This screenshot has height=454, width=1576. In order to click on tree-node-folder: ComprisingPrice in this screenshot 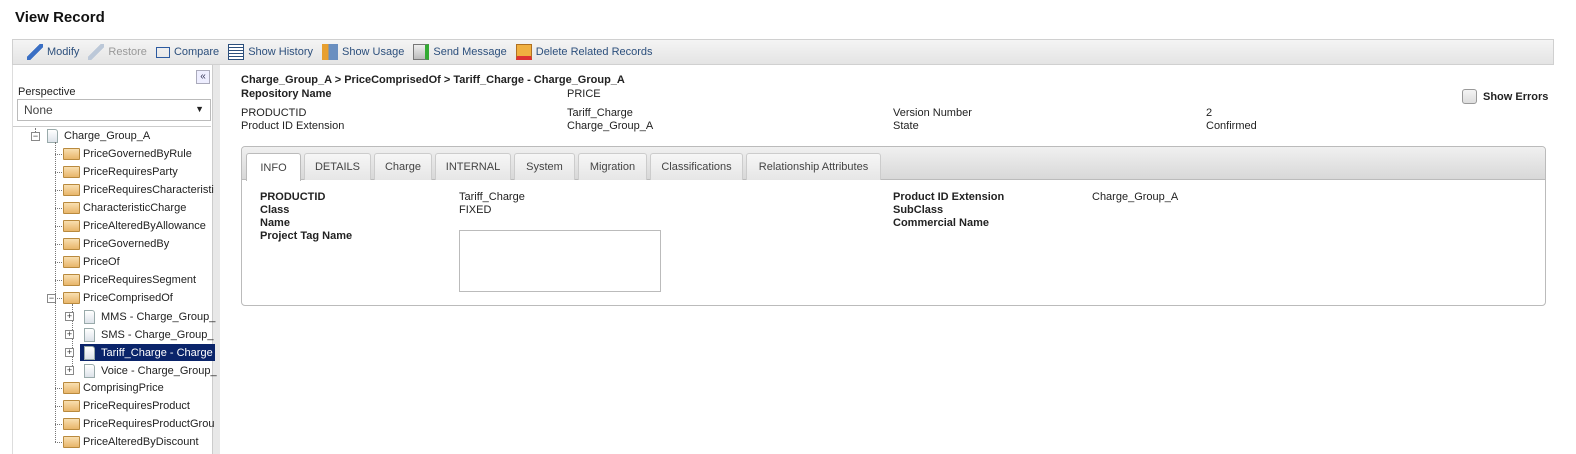, I will do `click(113, 388)`.